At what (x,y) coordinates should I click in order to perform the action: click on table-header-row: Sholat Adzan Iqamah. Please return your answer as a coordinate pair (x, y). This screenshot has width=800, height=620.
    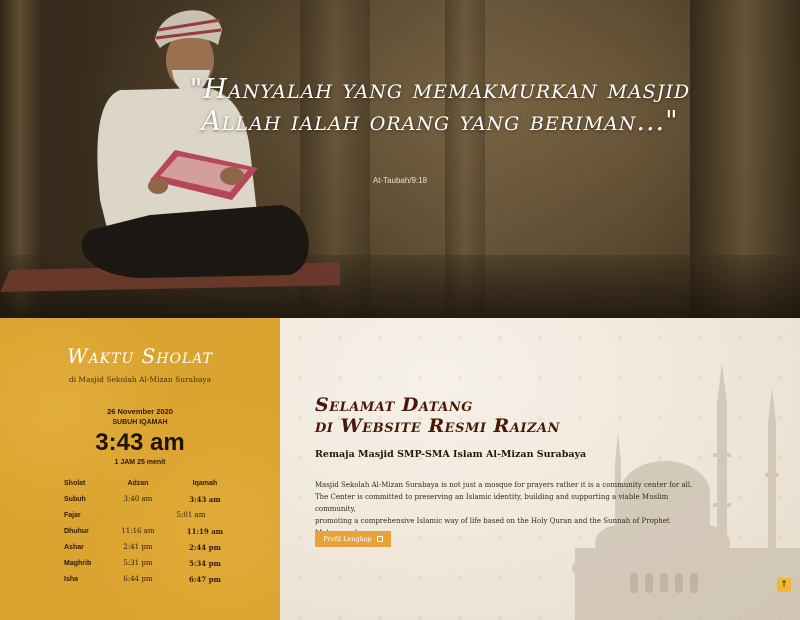
    Looking at the image, I should click on (140, 483).